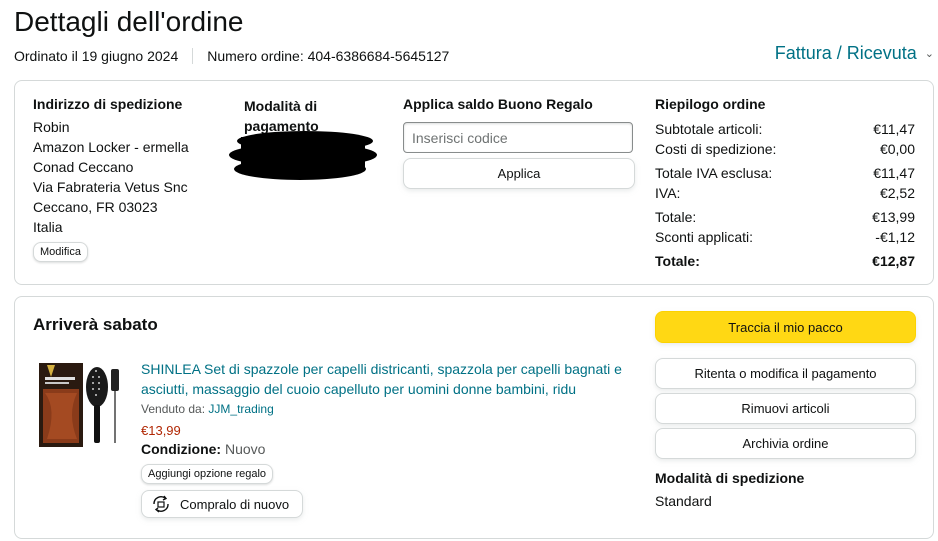 Image resolution: width=938 pixels, height=541 pixels. What do you see at coordinates (785, 408) in the screenshot?
I see `remove-items-button: Rimuovi articoli` at bounding box center [785, 408].